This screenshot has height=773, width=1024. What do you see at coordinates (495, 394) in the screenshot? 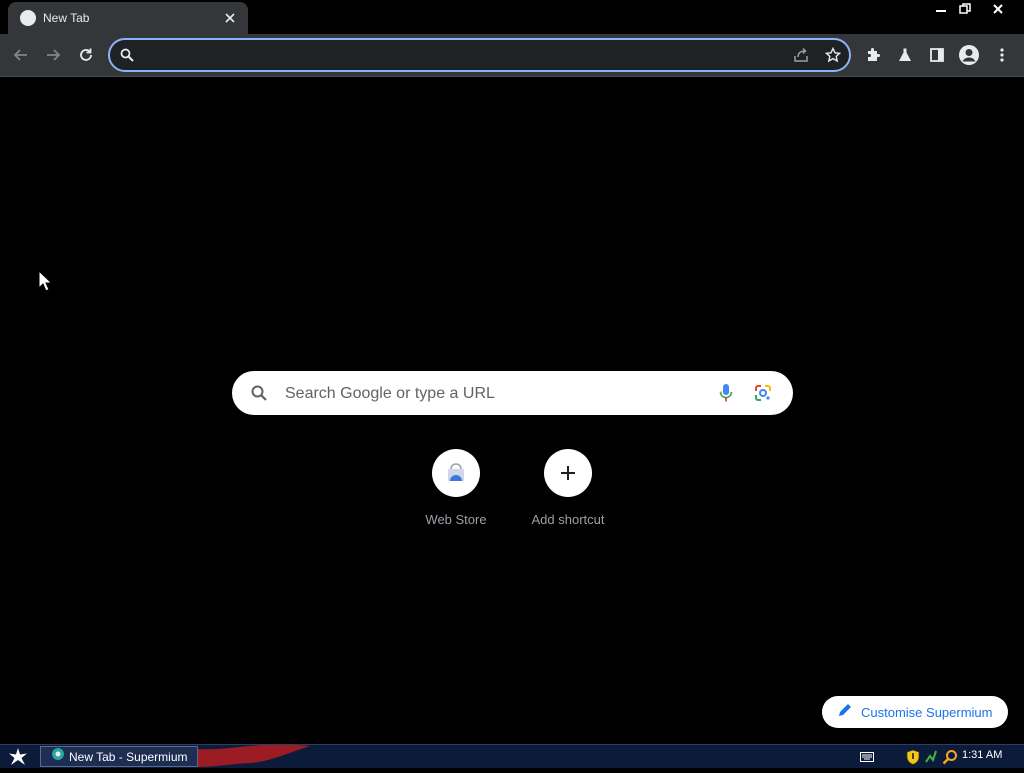
I see `ntp-search-input` at bounding box center [495, 394].